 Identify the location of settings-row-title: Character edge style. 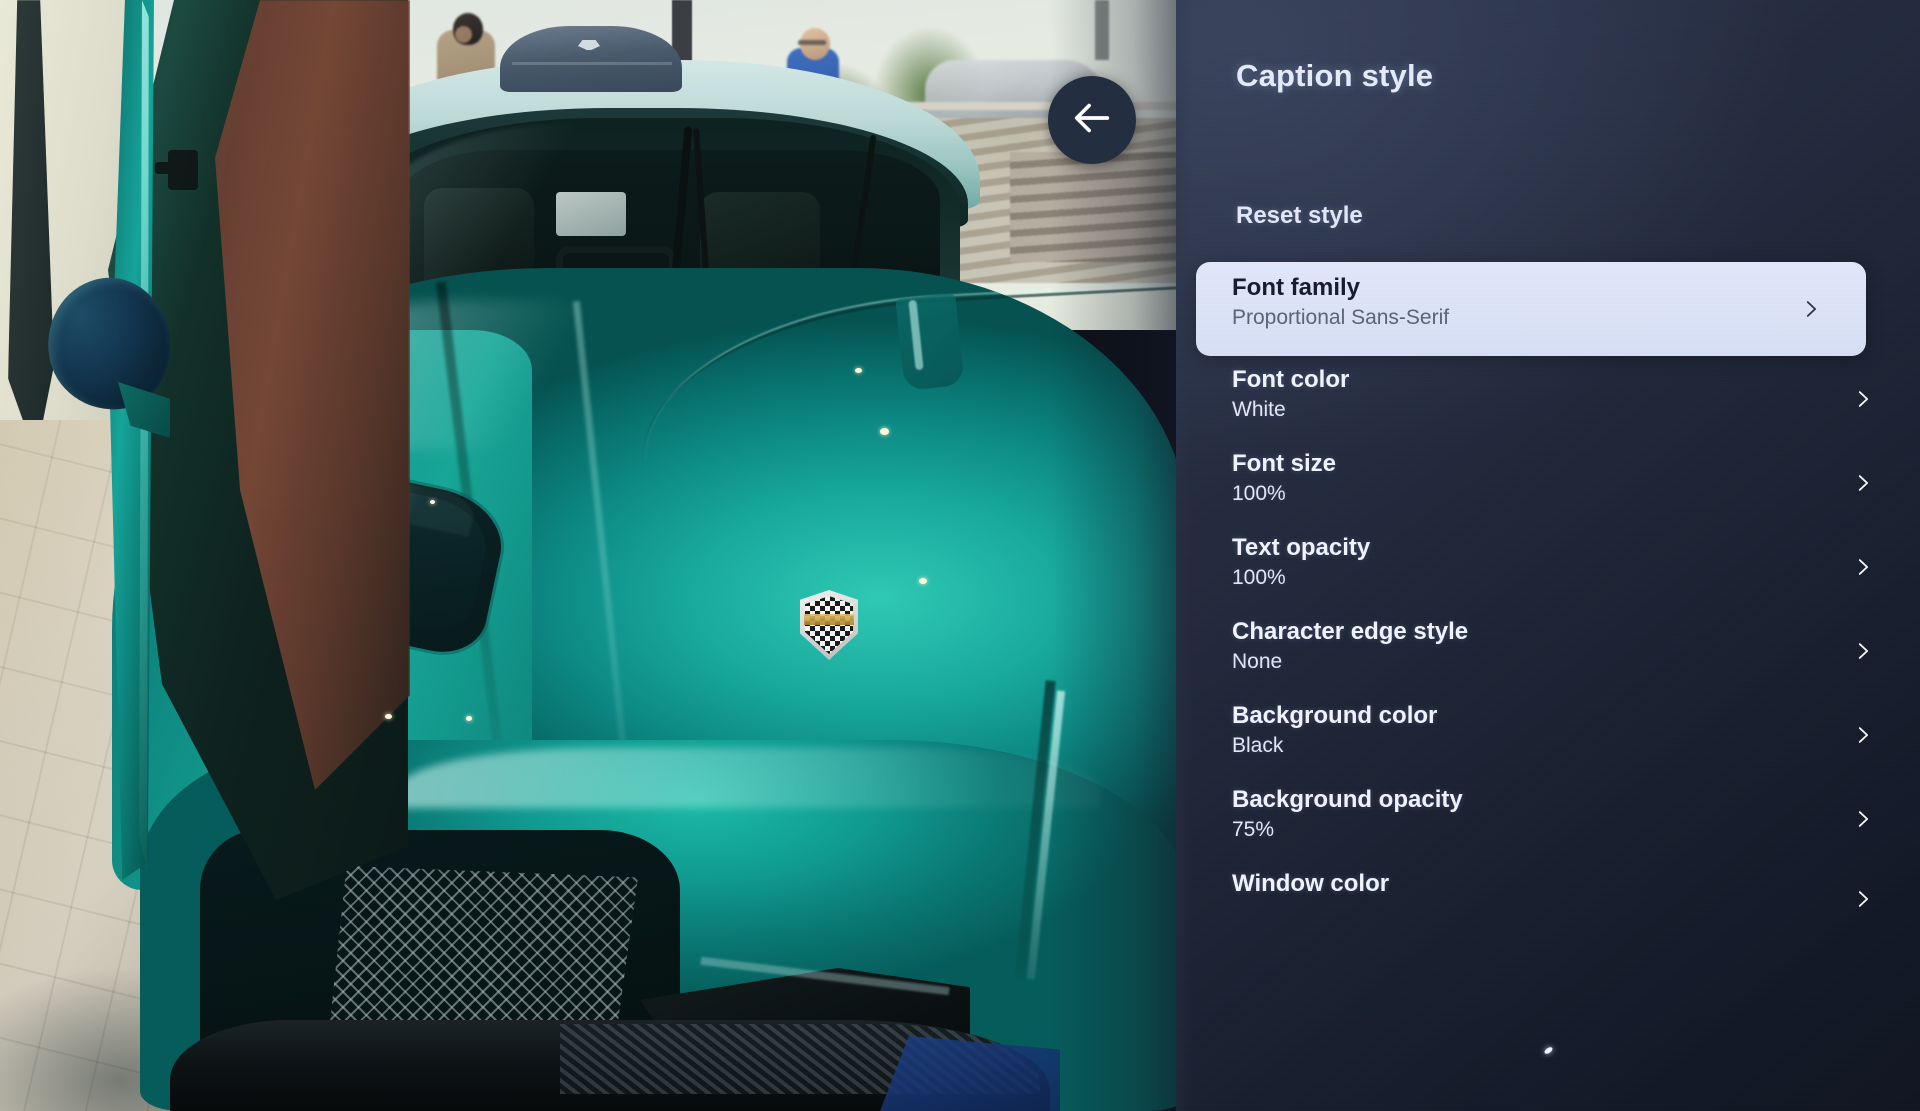
(1350, 631).